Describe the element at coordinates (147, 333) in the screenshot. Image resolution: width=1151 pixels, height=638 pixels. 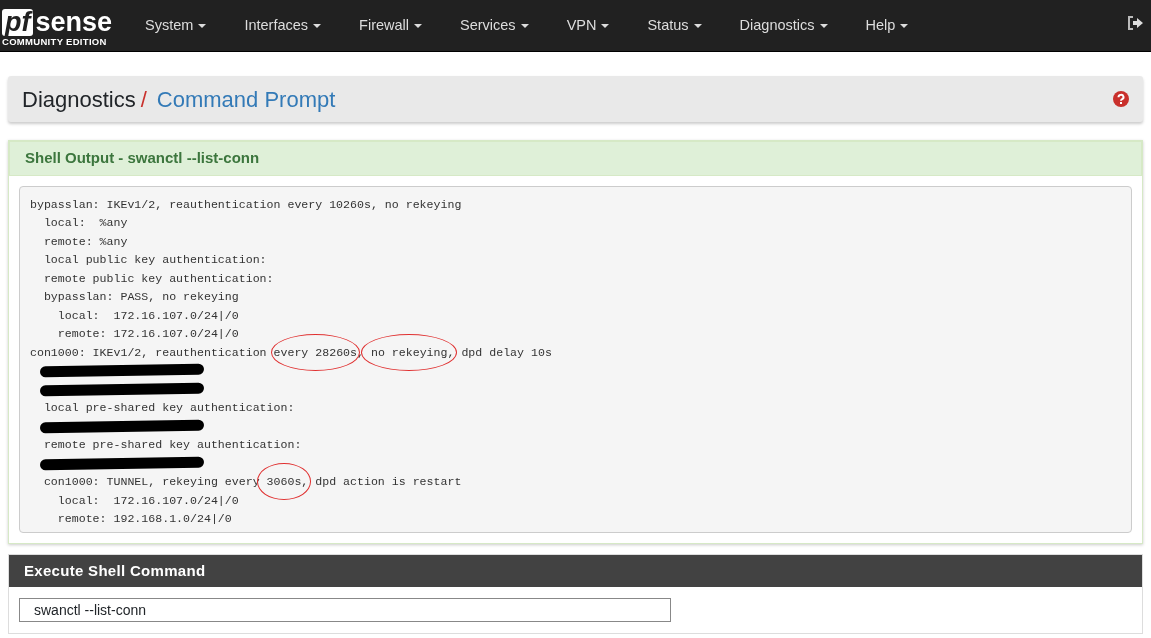
I see `output-text: remote: 172.16.107.0/24|/0` at that location.